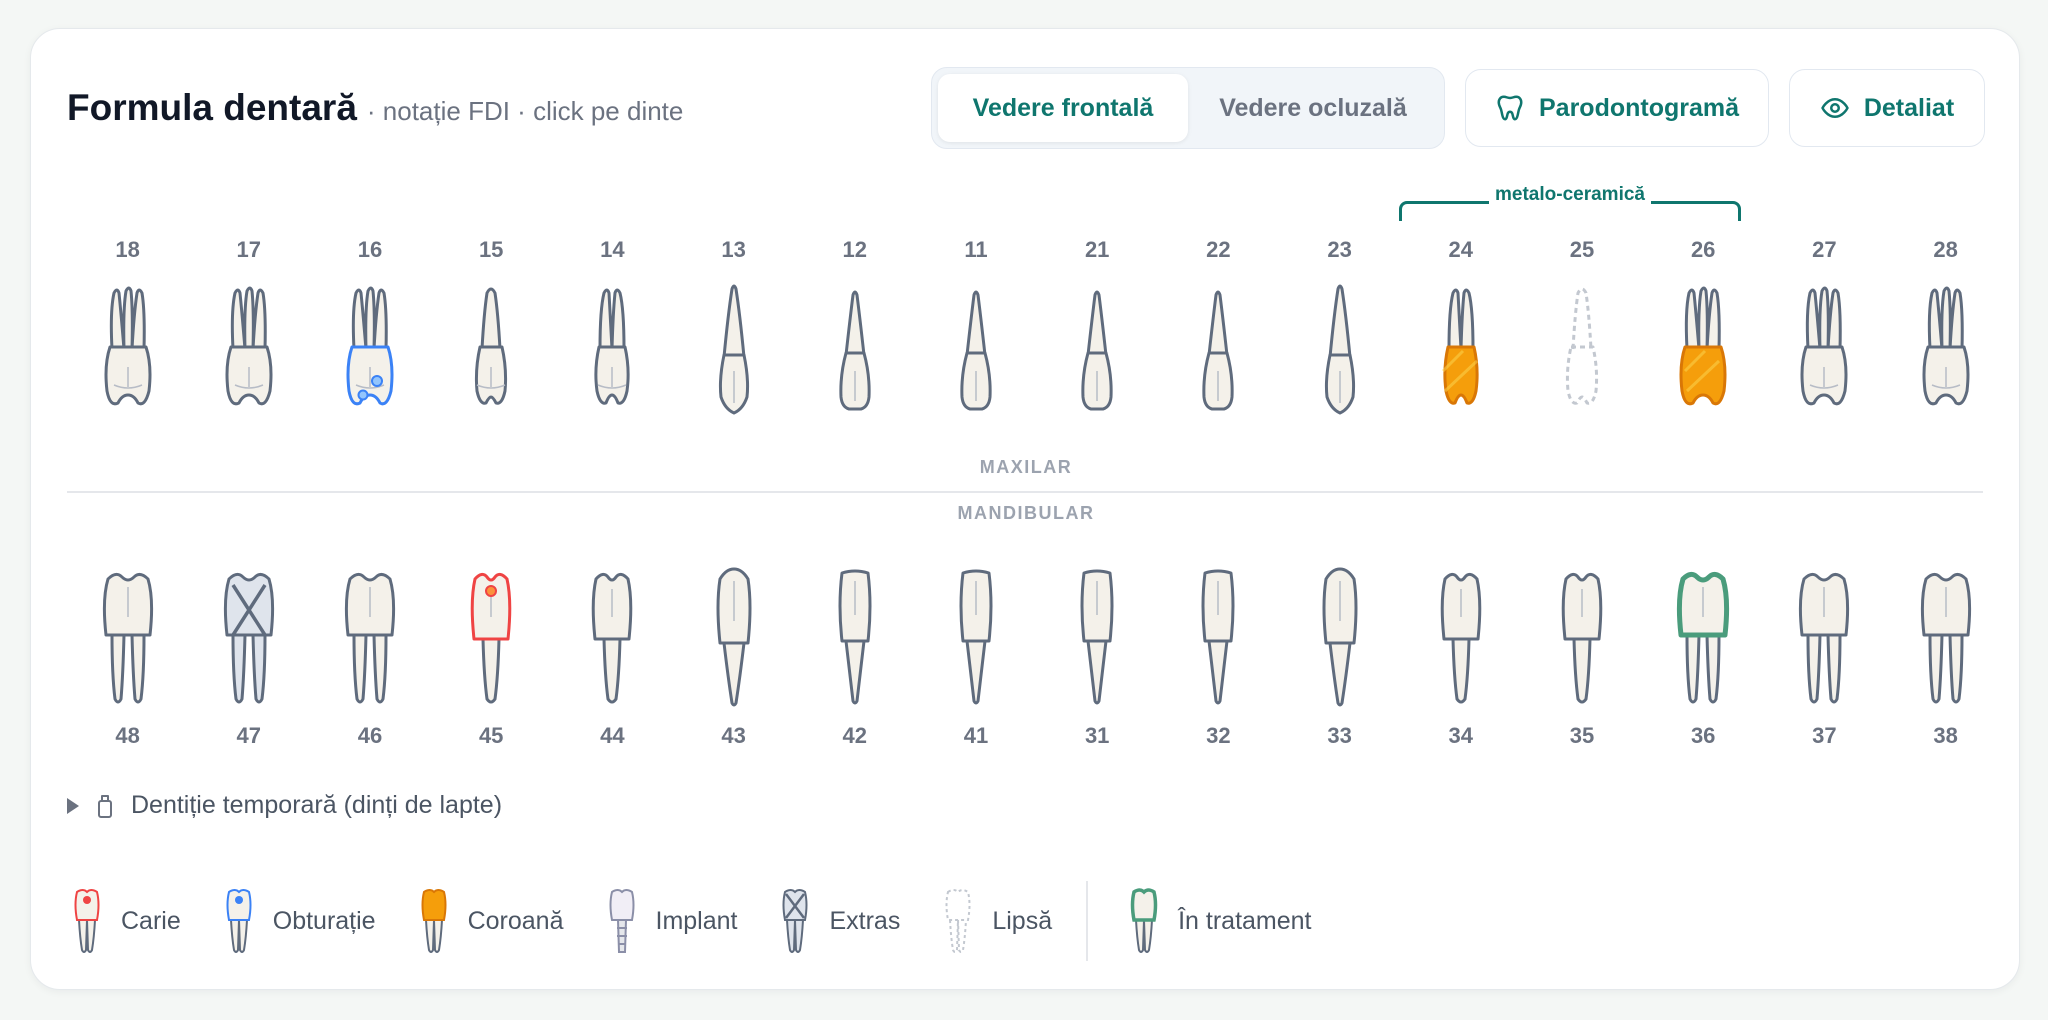 Image resolution: width=2048 pixels, height=1020 pixels. Describe the element at coordinates (491, 249) in the screenshot. I see `tooth-number-15: 15` at that location.